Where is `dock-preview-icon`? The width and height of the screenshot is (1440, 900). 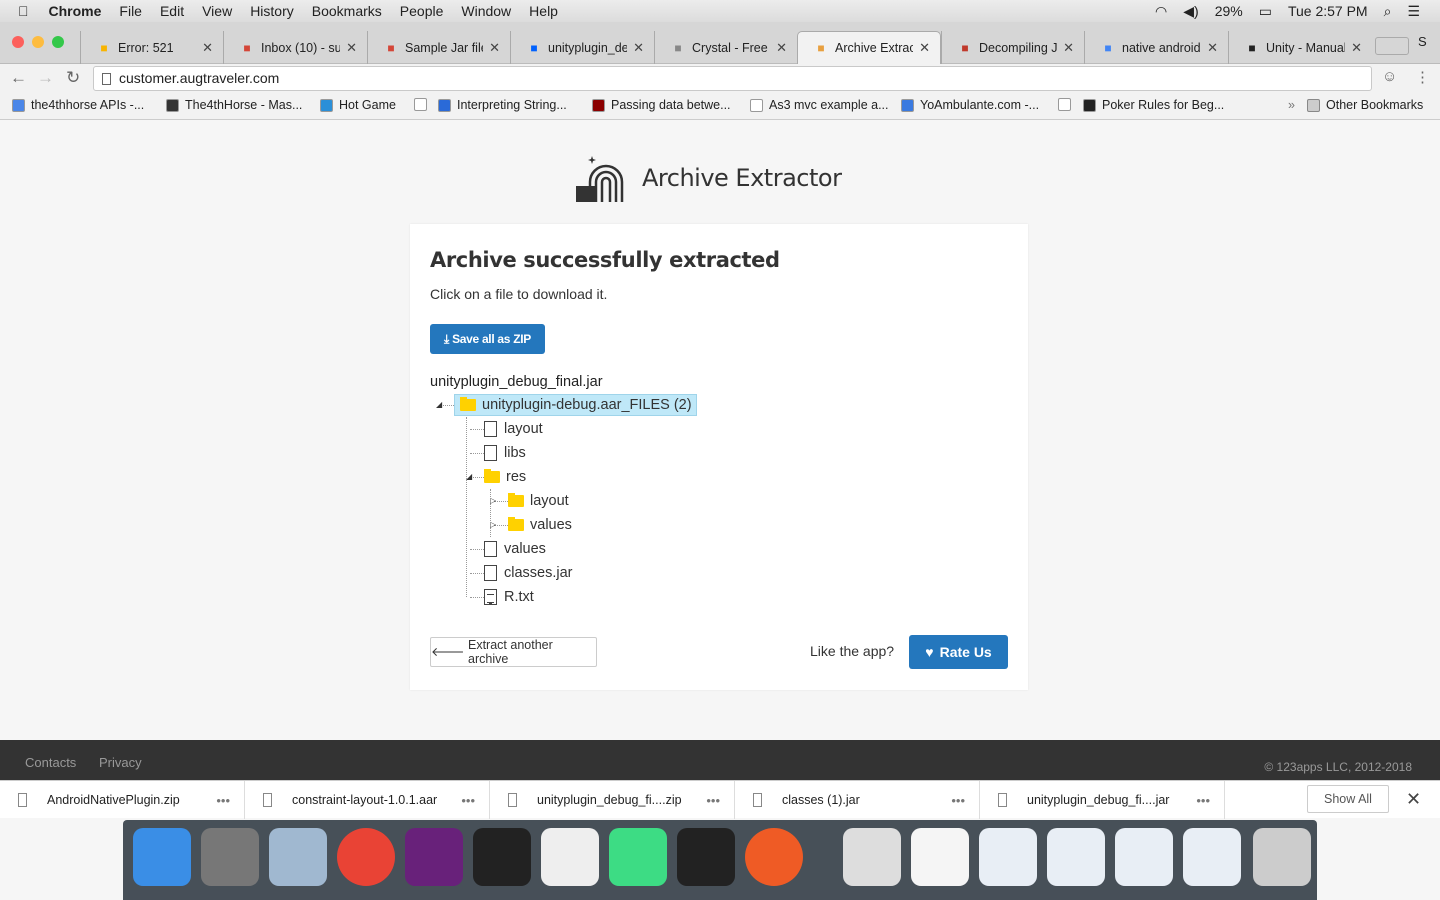 dock-preview-icon is located at coordinates (298, 857).